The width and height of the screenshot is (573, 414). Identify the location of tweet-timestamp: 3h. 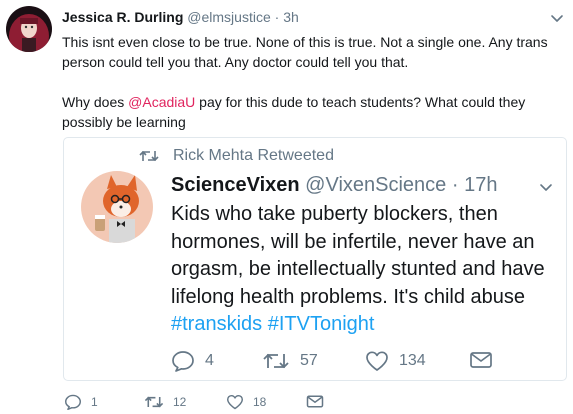
(291, 17).